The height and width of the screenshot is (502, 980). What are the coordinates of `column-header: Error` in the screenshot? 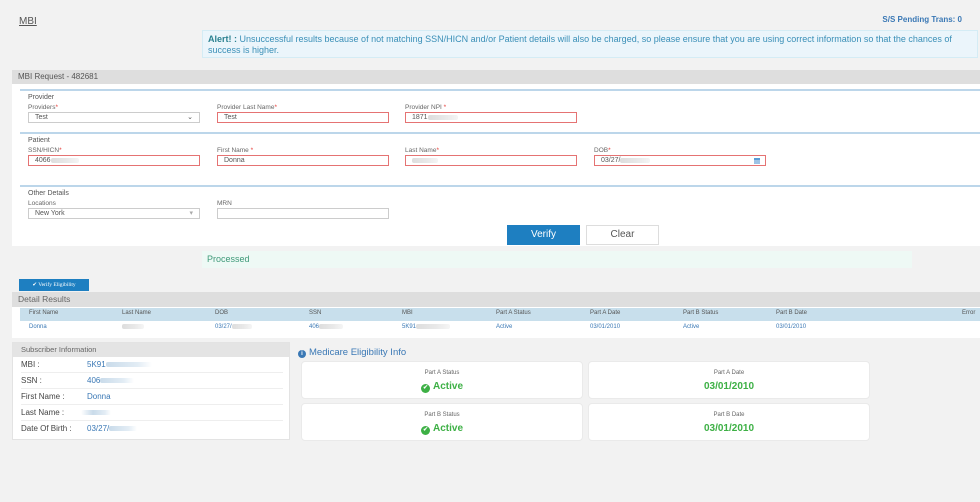 It's located at (968, 313).